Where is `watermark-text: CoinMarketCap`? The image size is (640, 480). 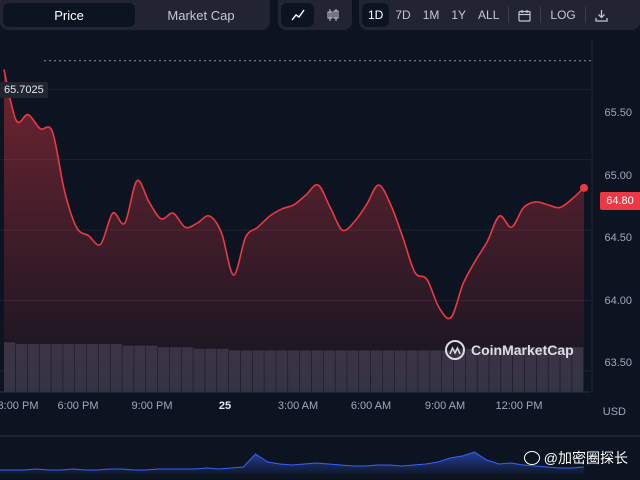
watermark-text: CoinMarketCap is located at coordinates (522, 350).